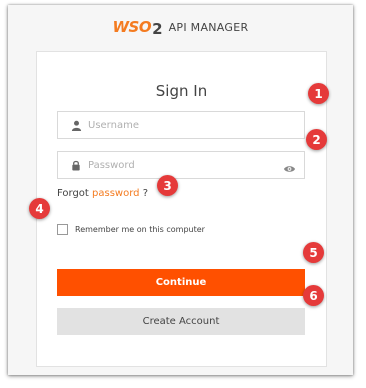 This screenshot has height=388, width=366. I want to click on username-input, so click(177, 125).